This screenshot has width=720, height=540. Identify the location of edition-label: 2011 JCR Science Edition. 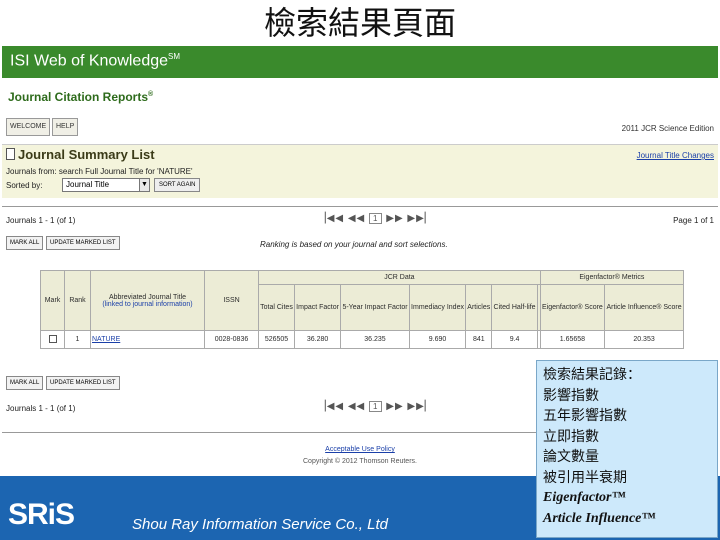
(667, 128).